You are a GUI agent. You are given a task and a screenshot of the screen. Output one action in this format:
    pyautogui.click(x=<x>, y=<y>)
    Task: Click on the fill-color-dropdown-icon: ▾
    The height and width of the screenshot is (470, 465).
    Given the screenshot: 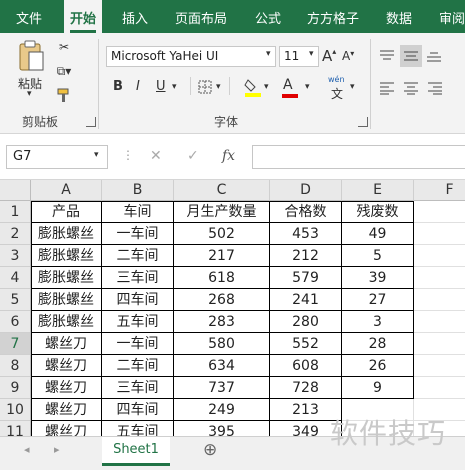 What is the action you would take?
    pyautogui.click(x=266, y=87)
    